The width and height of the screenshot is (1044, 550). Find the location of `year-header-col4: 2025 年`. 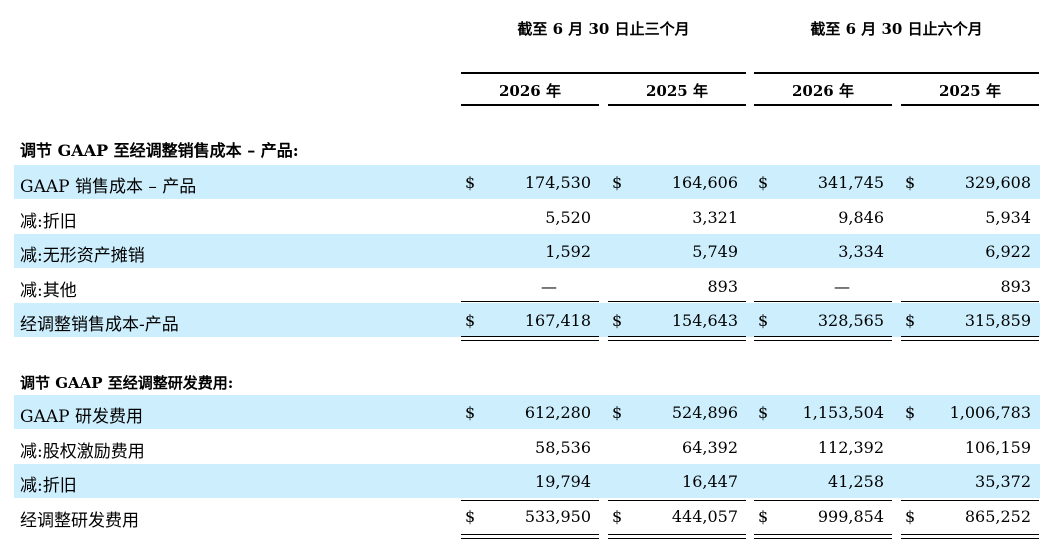

year-header-col4: 2025 年 is located at coordinates (970, 91).